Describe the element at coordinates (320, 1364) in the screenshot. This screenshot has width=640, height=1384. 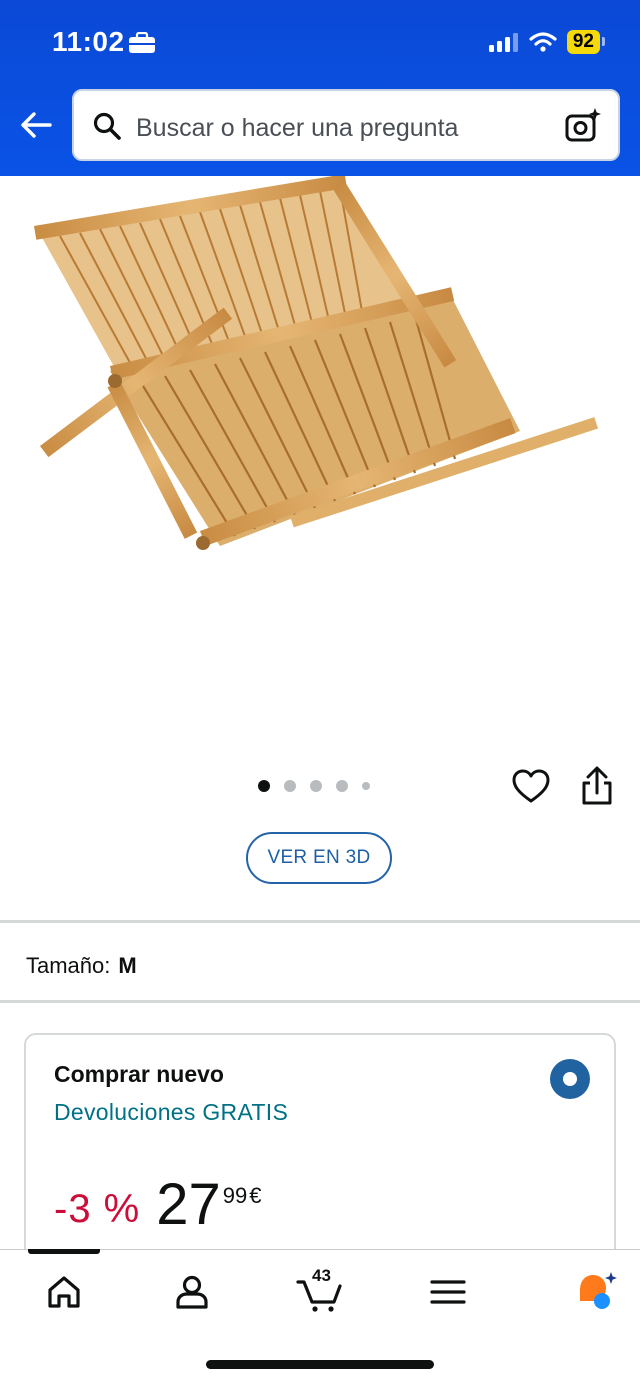
I see `home-indicator-bar` at that location.